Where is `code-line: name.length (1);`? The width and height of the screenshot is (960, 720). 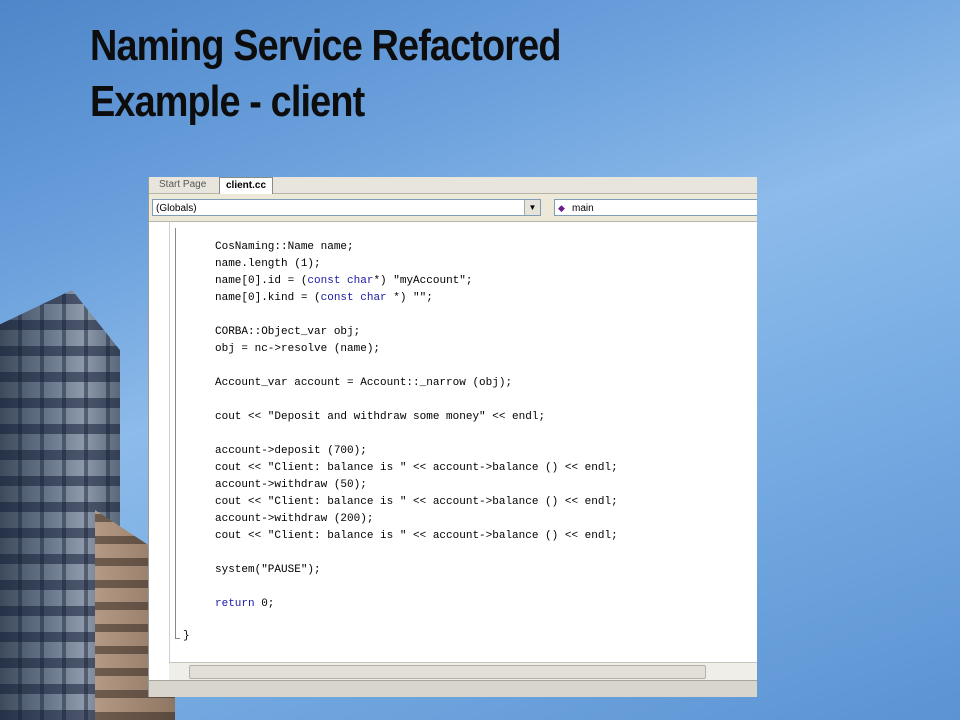
code-line: name.length (1); is located at coordinates (268, 264).